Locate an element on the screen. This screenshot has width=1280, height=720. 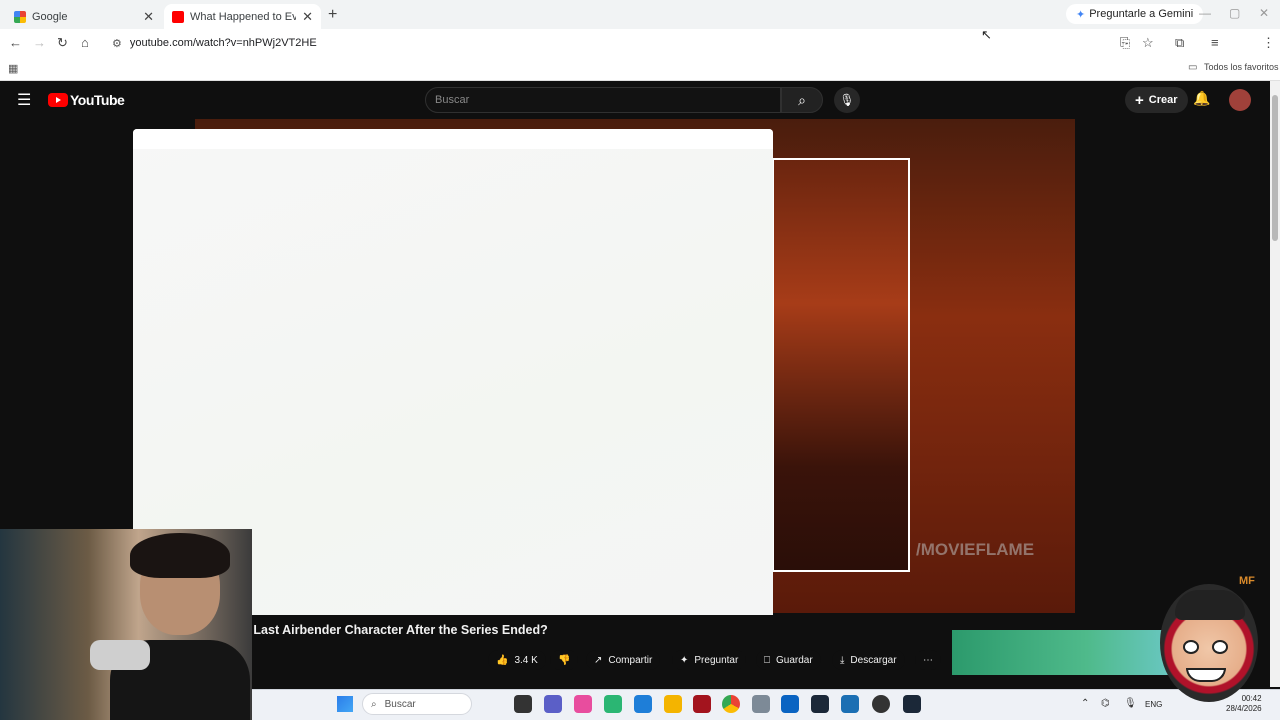
new-tab-button: + is located at coordinates (332, 15).